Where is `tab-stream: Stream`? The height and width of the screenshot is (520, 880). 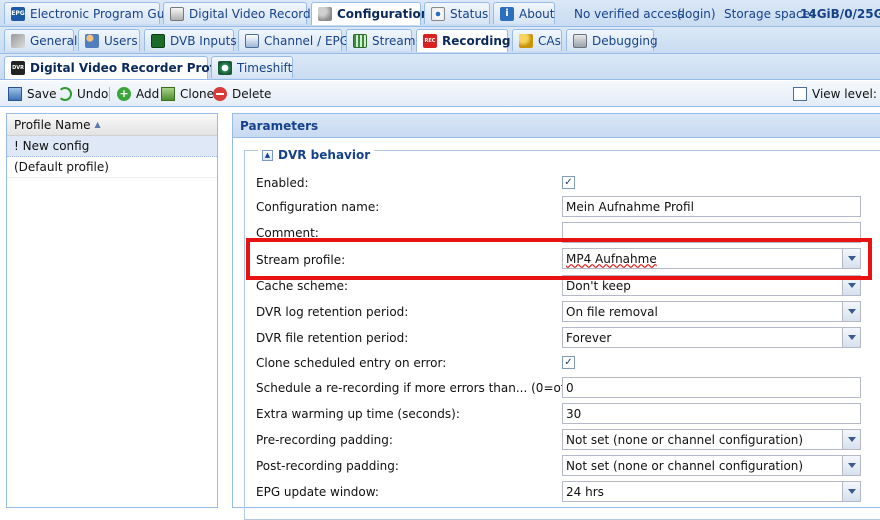 tab-stream: Stream is located at coordinates (381, 40).